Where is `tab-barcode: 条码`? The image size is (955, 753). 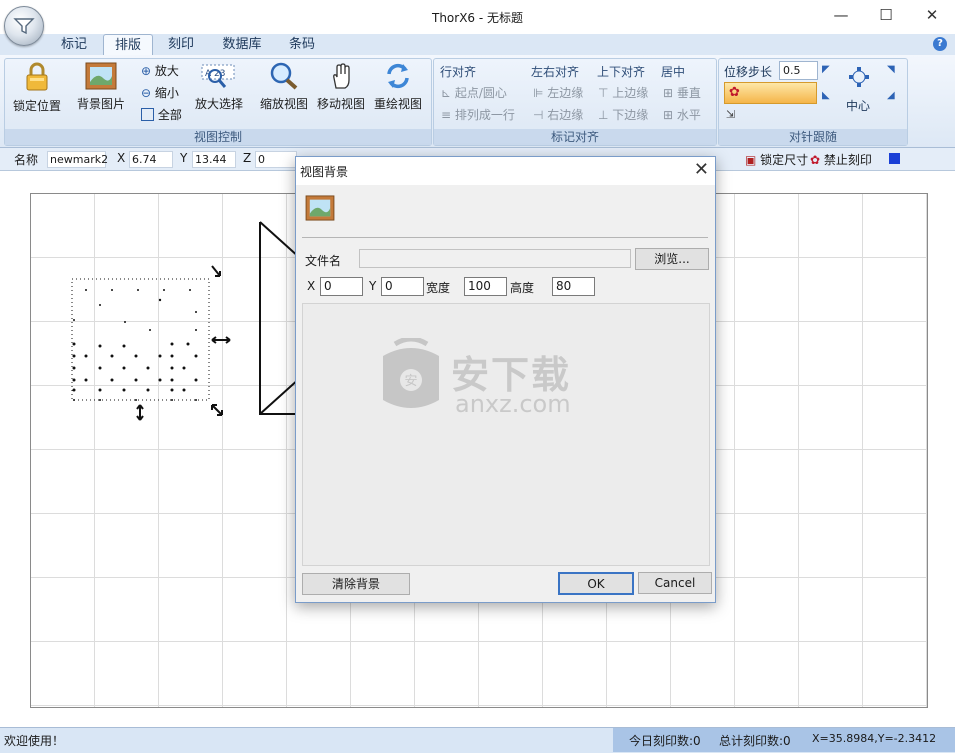 tab-barcode: 条码 is located at coordinates (302, 44).